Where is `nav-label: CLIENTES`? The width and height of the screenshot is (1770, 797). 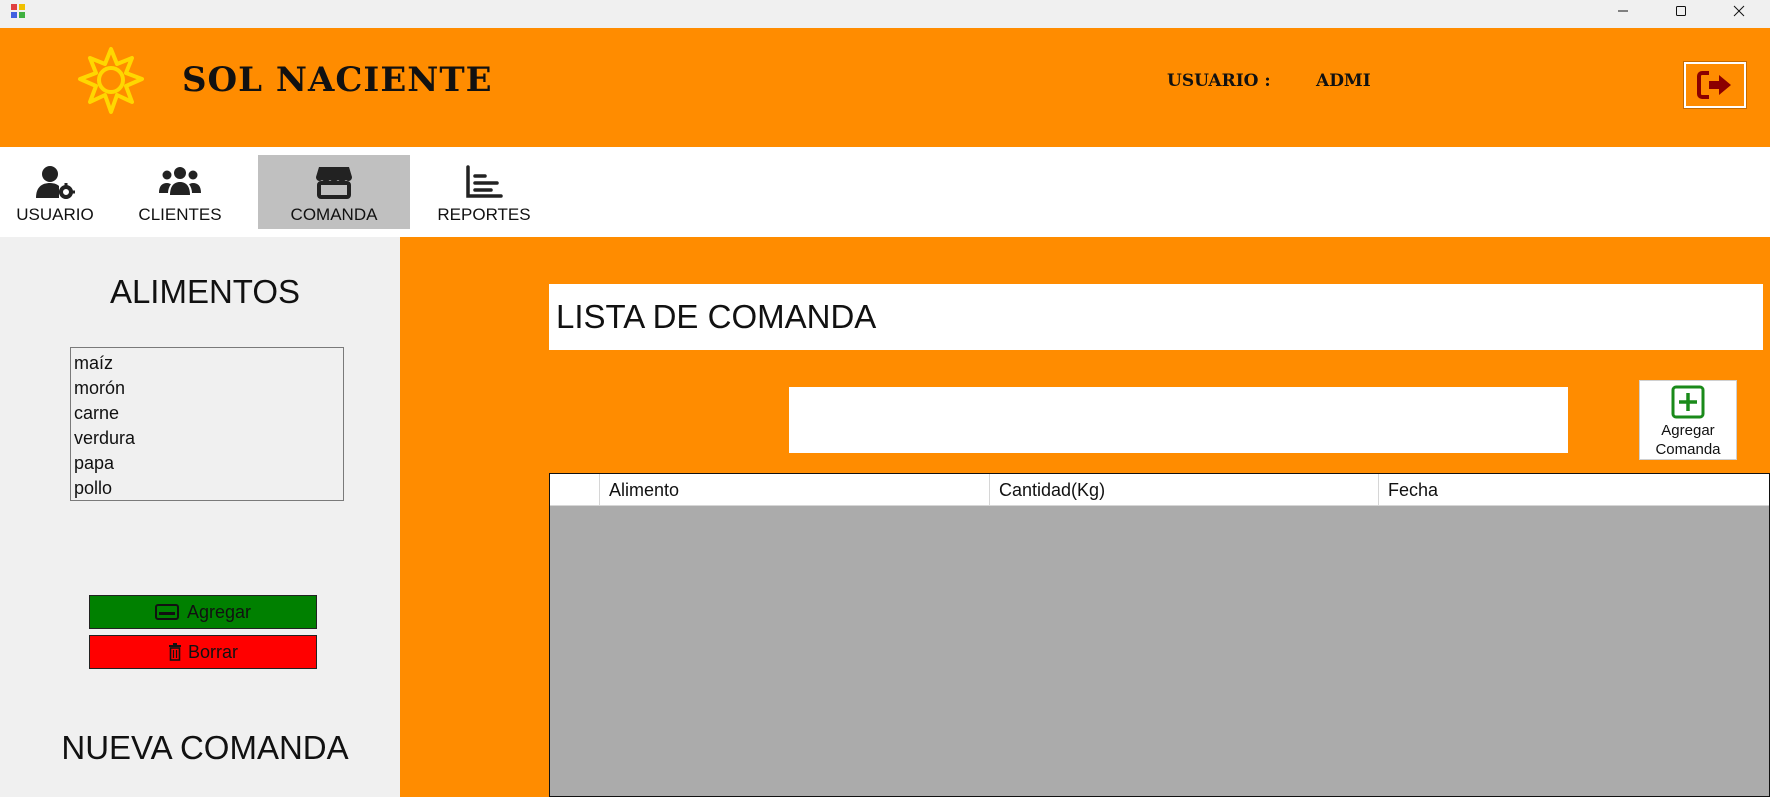 nav-label: CLIENTES is located at coordinates (180, 214).